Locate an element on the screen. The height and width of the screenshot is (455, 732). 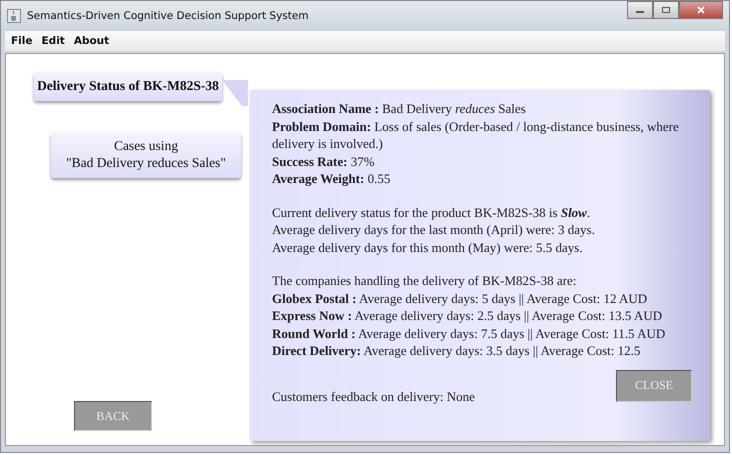
menu-item: About is located at coordinates (92, 41).